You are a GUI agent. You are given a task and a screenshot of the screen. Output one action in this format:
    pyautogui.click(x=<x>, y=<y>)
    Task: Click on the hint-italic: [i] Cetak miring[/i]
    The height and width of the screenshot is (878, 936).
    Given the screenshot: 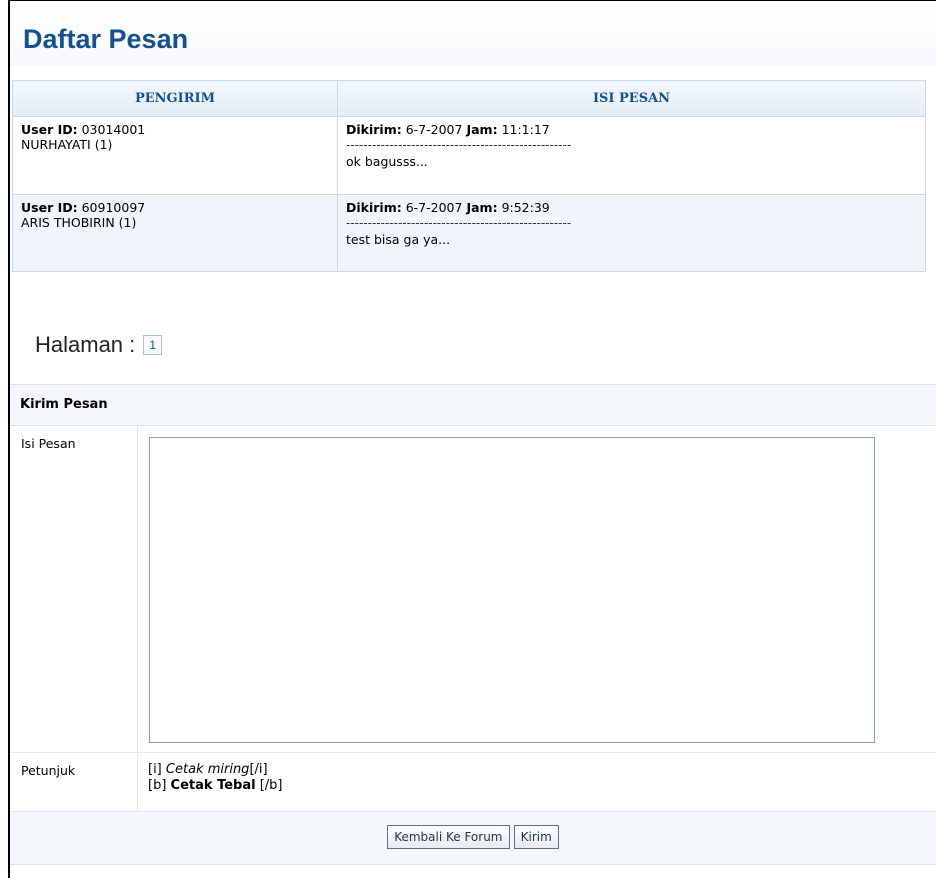 What is the action you would take?
    pyautogui.click(x=215, y=770)
    